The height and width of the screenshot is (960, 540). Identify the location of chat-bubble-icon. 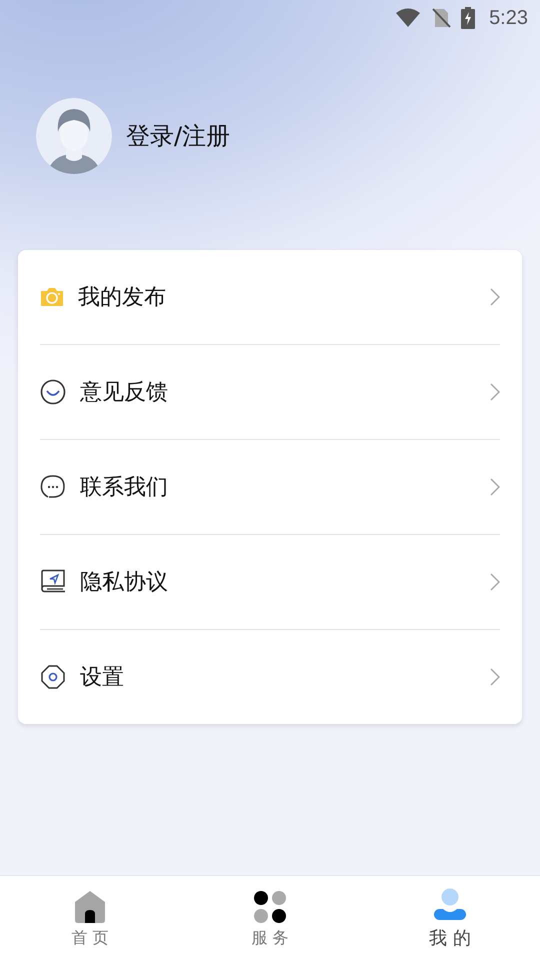
(53, 487).